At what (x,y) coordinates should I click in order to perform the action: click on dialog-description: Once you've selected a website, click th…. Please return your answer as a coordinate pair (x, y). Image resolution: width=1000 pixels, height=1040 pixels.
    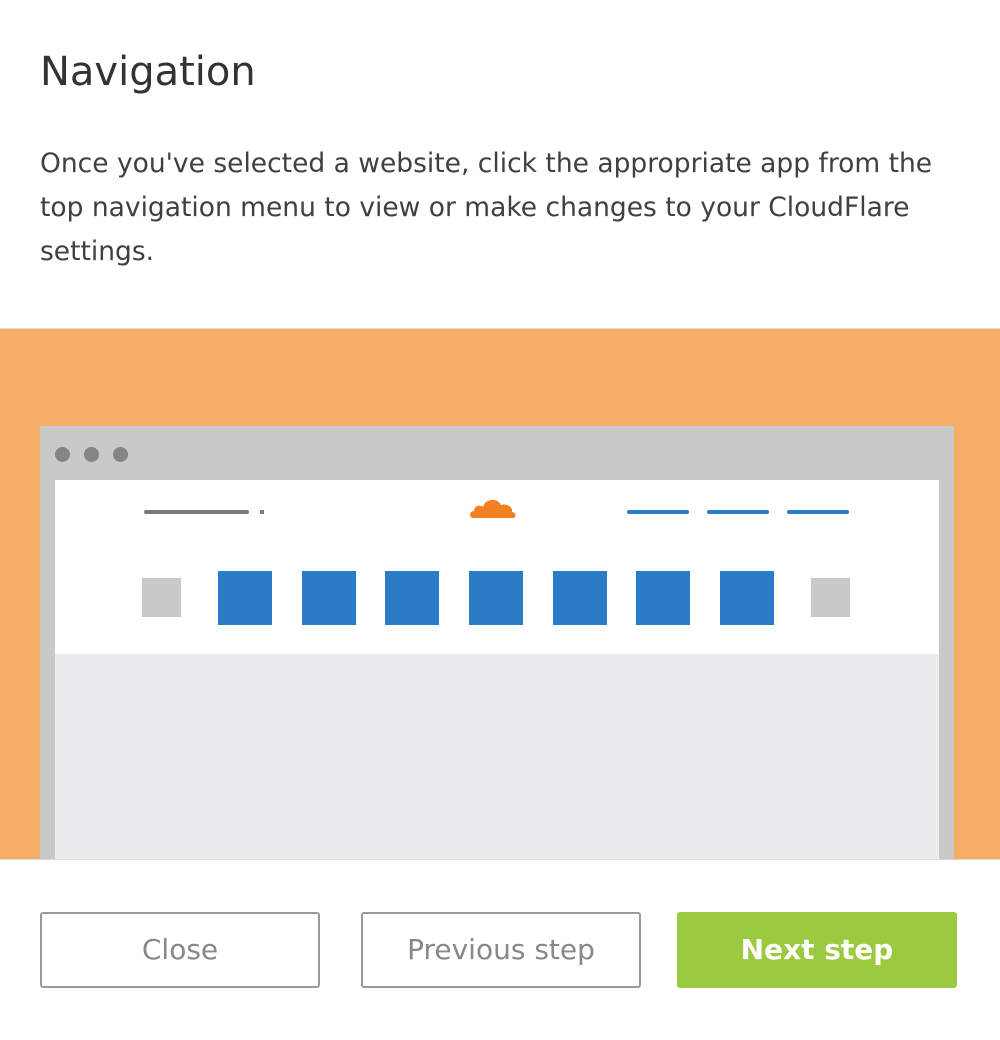
    Looking at the image, I should click on (486, 207).